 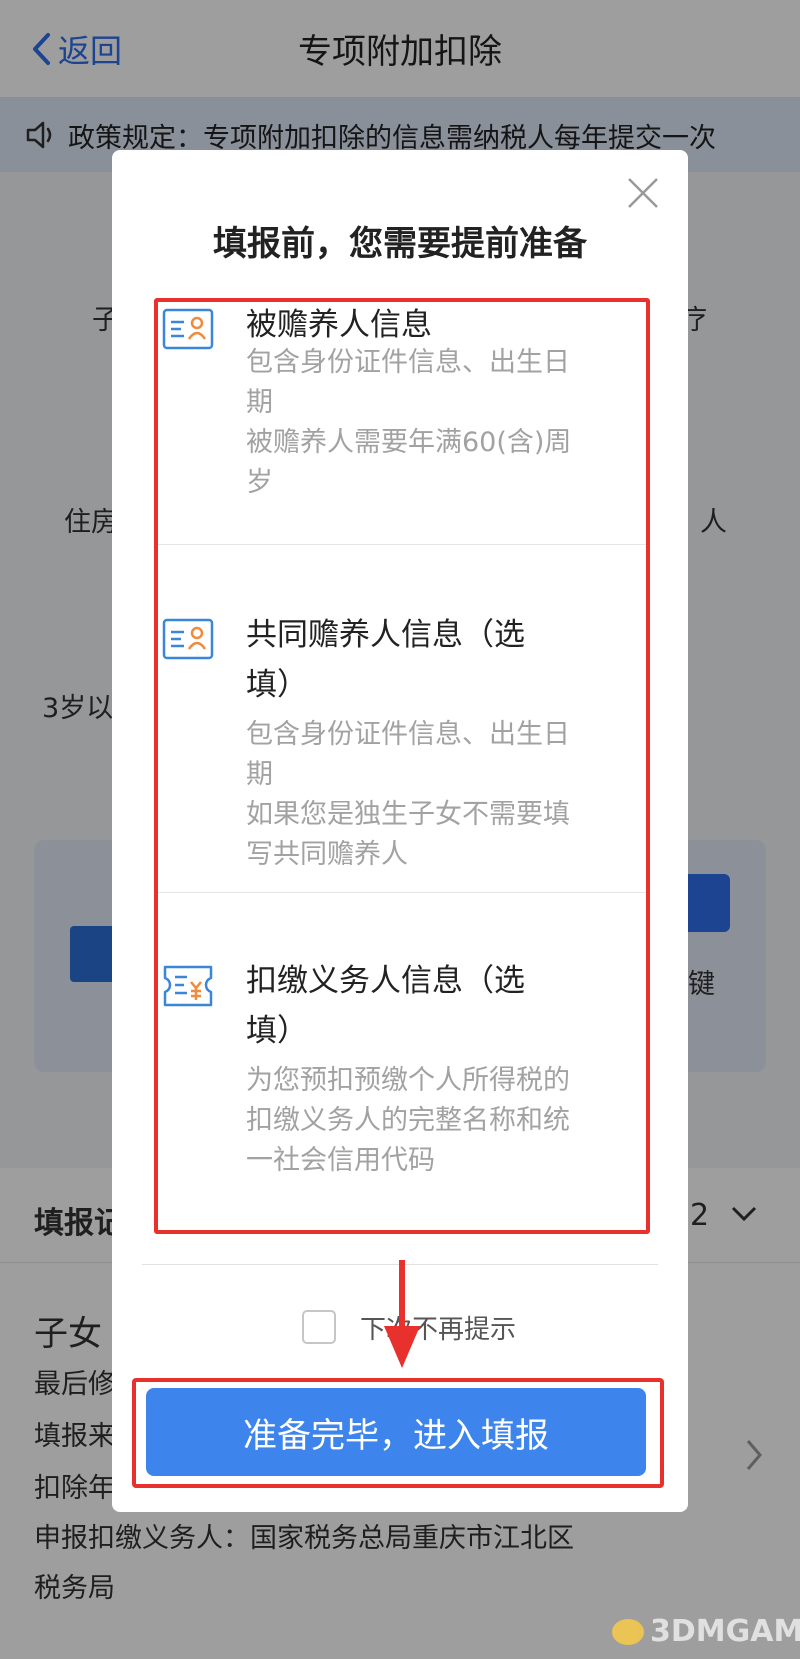 What do you see at coordinates (188, 986) in the screenshot?
I see `receipt-yuan-icon` at bounding box center [188, 986].